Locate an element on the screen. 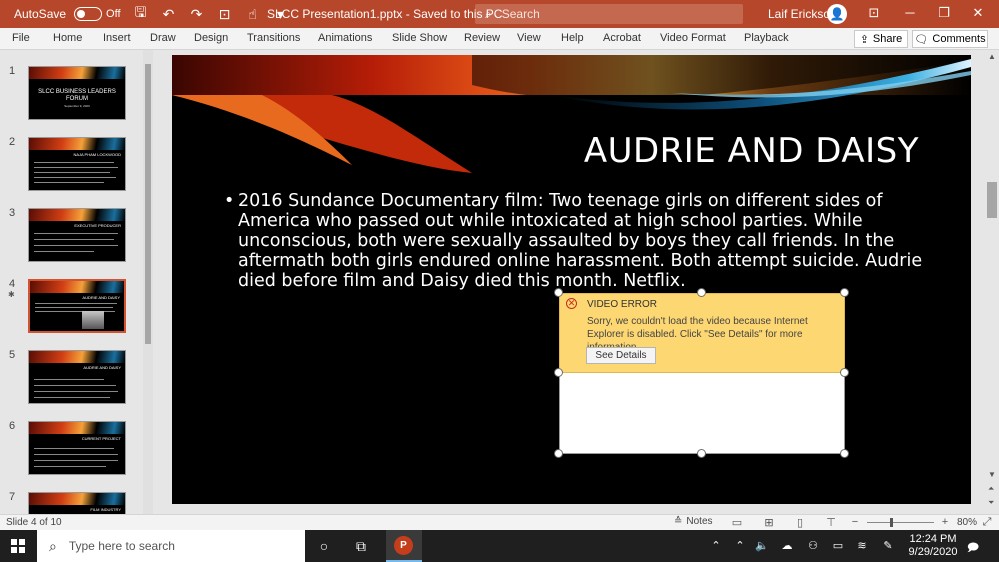 This screenshot has width=999, height=562. taskbar-search-placeholder: Type here to search is located at coordinates (121, 546).